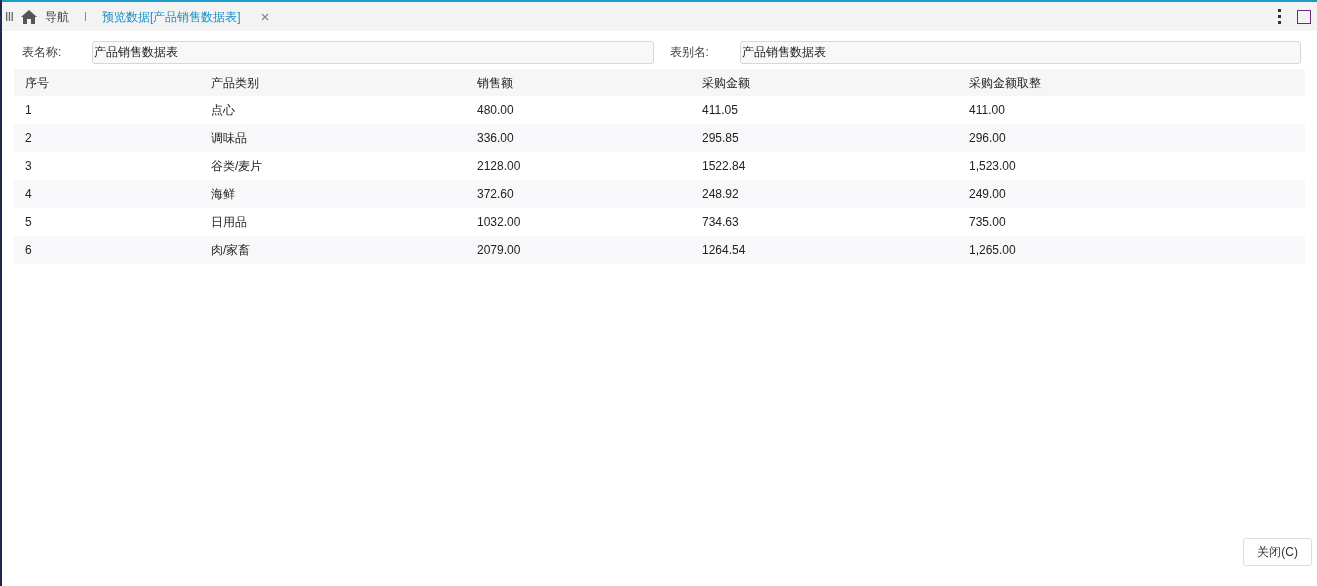  What do you see at coordinates (333, 138) in the screenshot?
I see `table-cell: 调味品` at bounding box center [333, 138].